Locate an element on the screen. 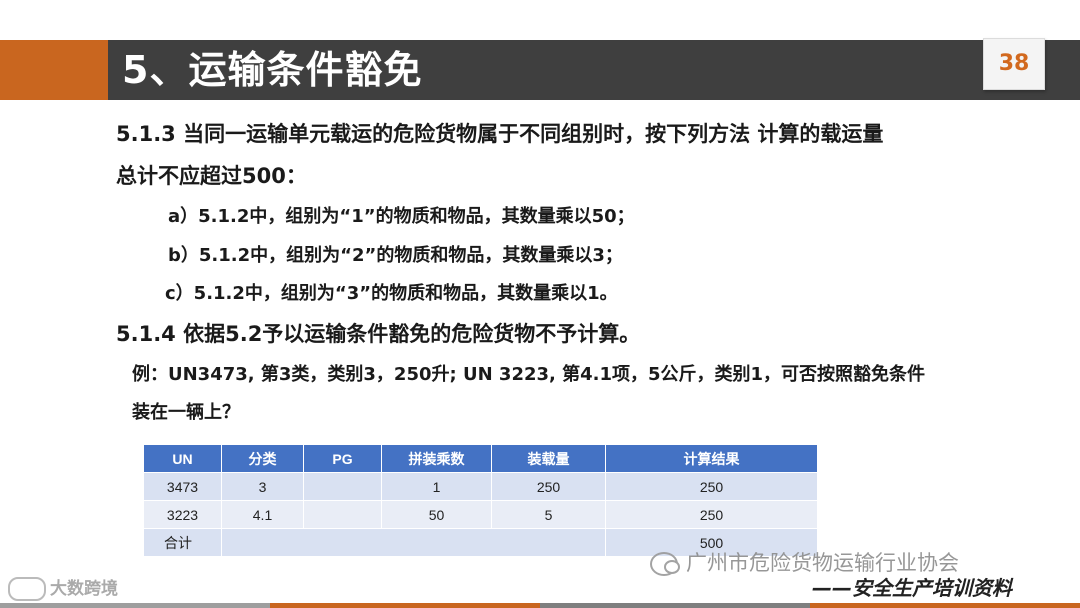  brand-watermark: 大数跨境 is located at coordinates (63, 587).